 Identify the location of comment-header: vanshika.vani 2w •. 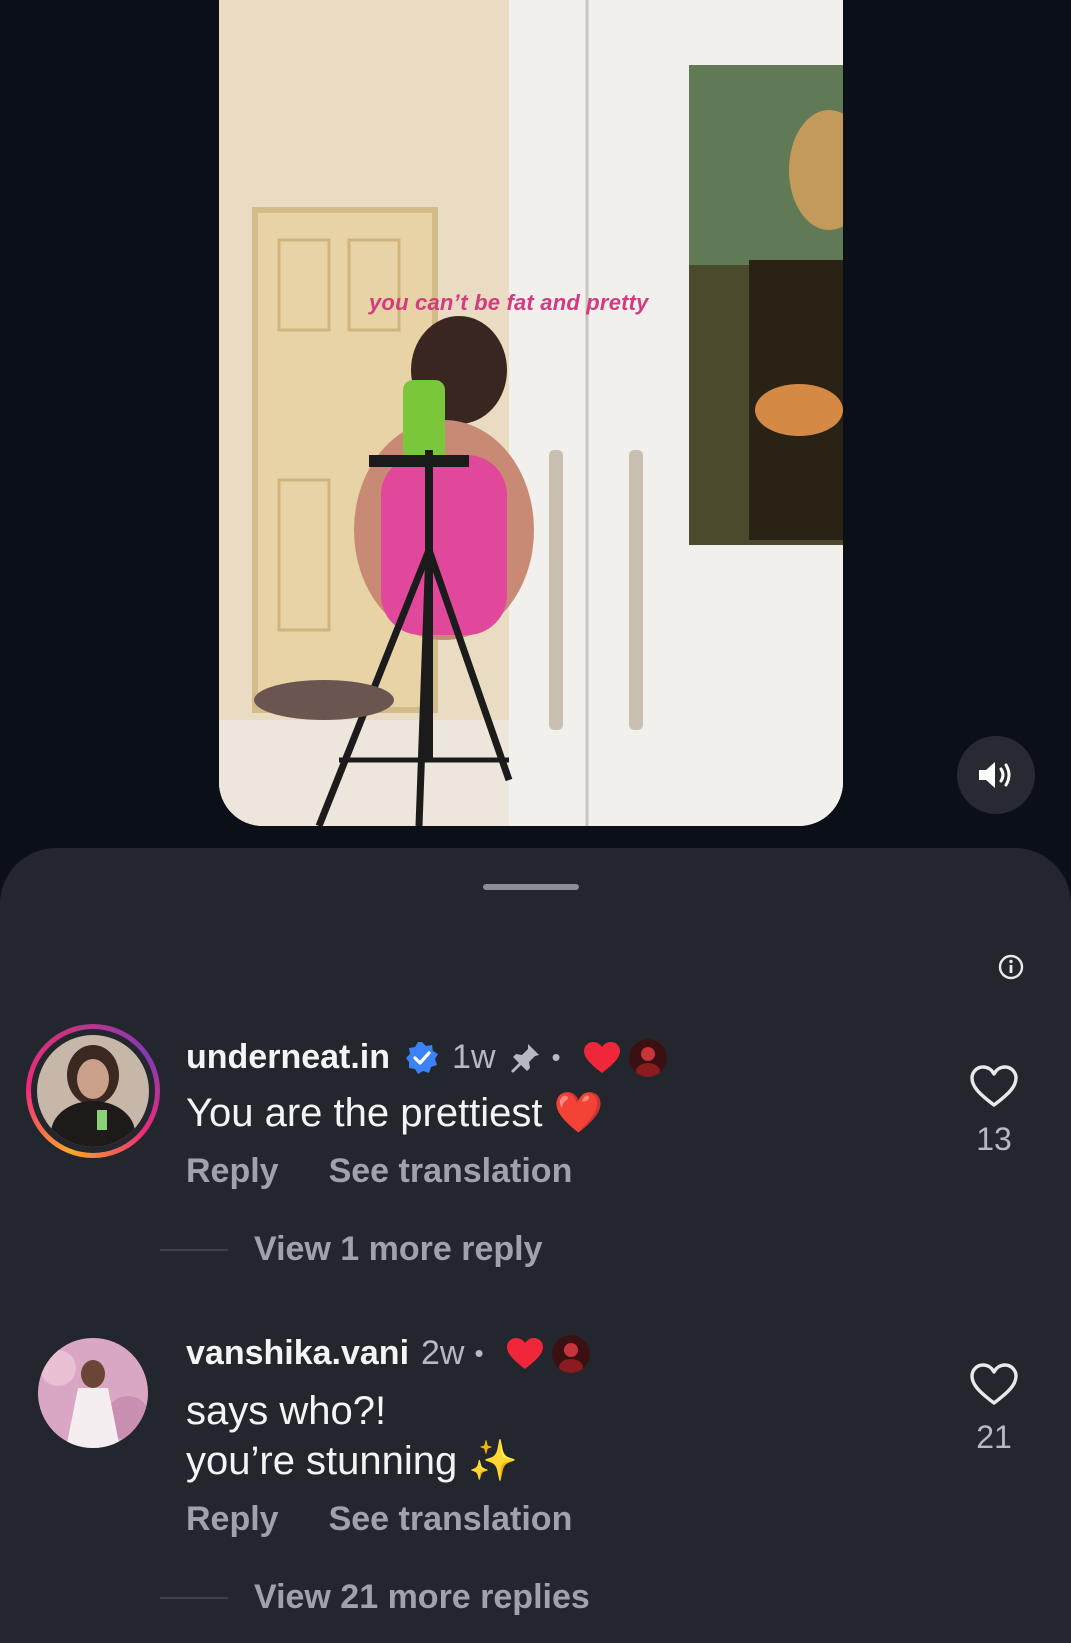
(388, 1353).